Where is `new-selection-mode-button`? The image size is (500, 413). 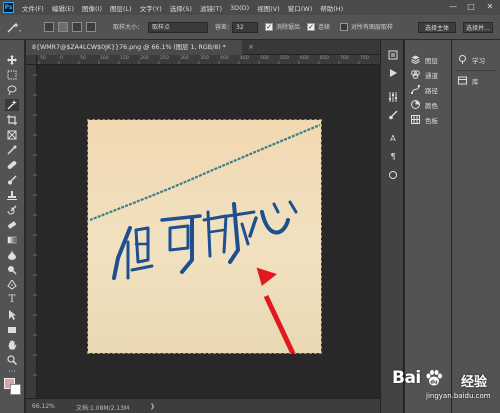
new-selection-mode-button is located at coordinates (49, 27).